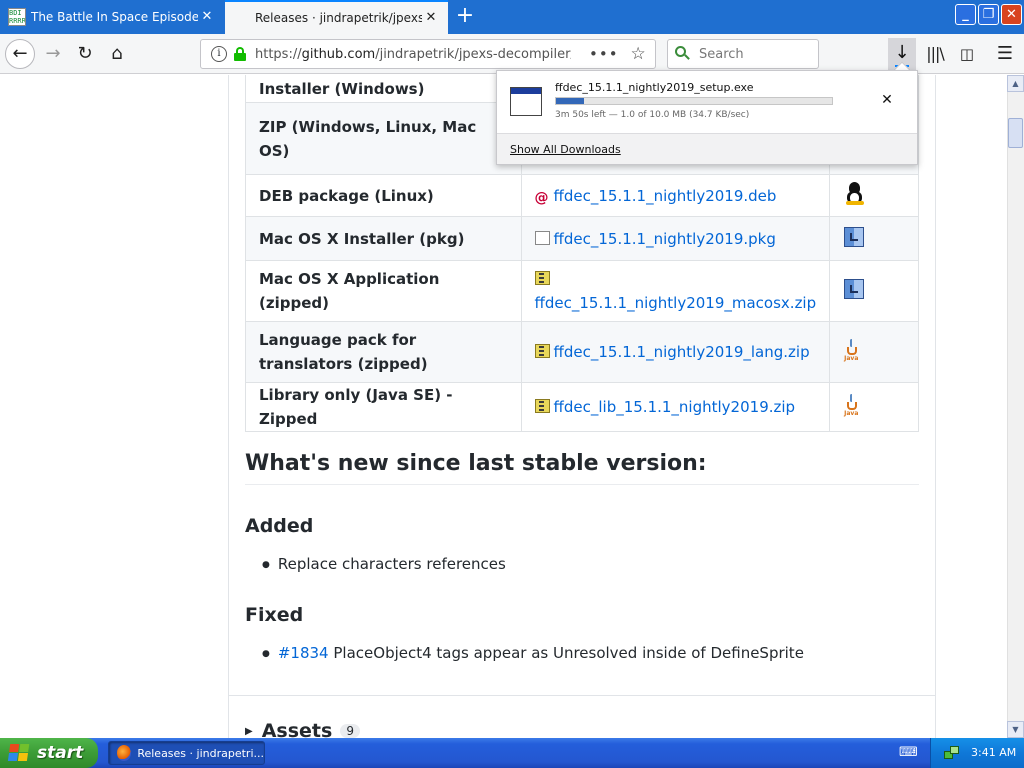 This screenshot has height=768, width=1024. I want to click on fixed-heading: Fixed, so click(274, 615).